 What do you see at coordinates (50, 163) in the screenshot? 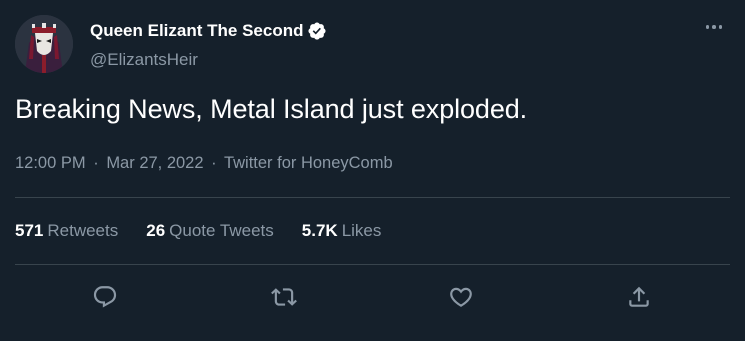
I see `tweet-time: 12:00 PM` at bounding box center [50, 163].